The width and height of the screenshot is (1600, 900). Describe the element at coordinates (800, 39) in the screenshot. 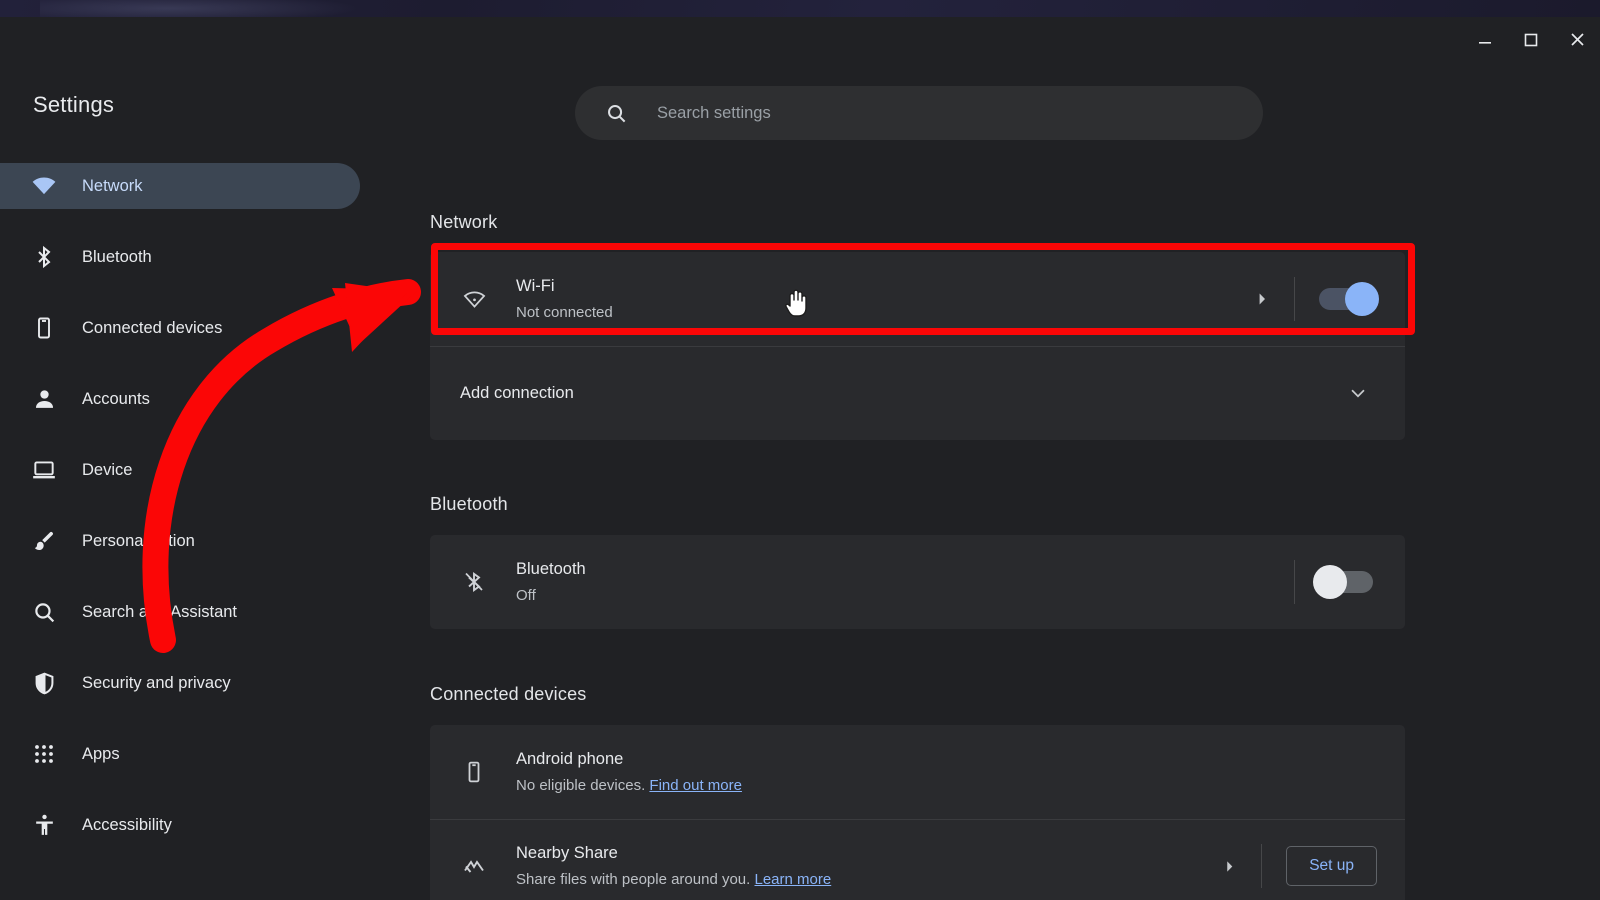

I see `window-titlebar` at that location.